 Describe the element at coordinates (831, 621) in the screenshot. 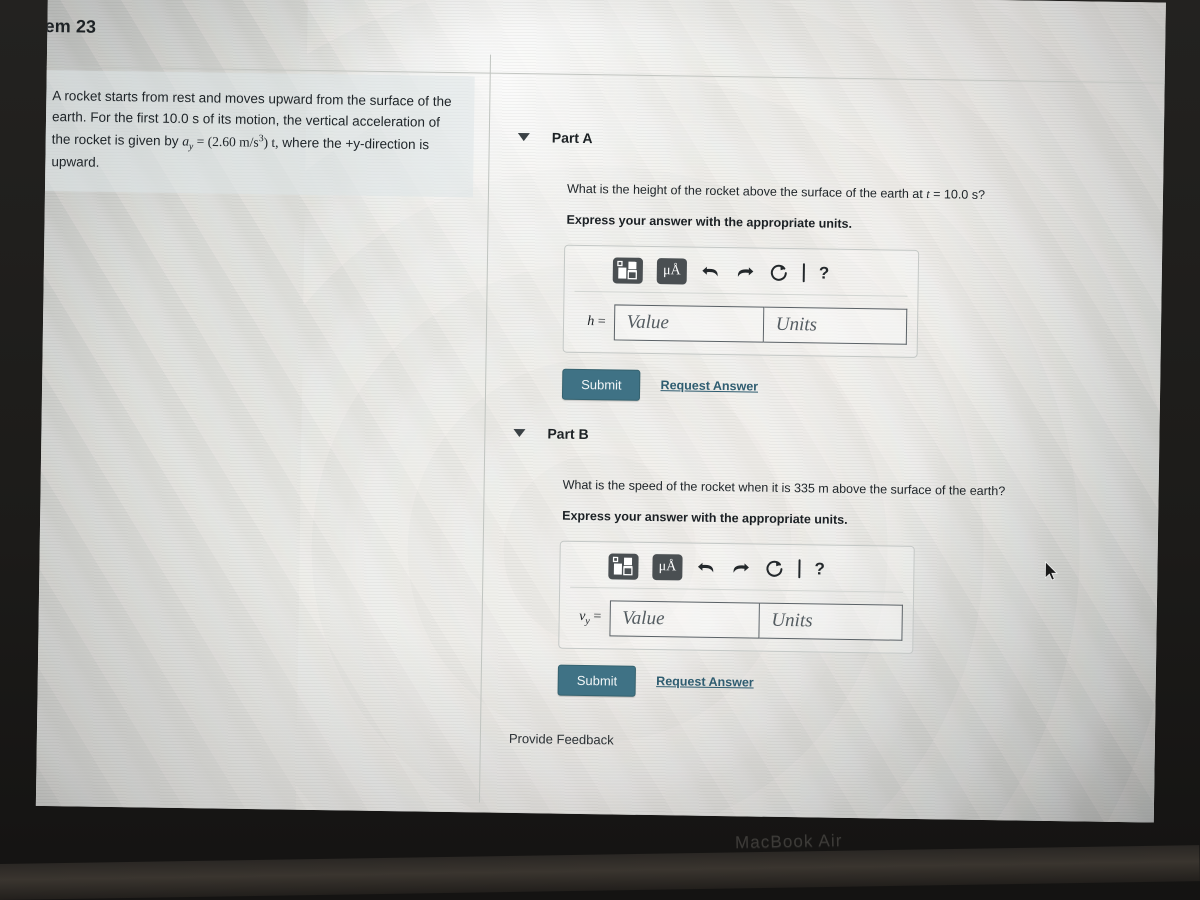

I see `part-b-units-input: Units` at that location.